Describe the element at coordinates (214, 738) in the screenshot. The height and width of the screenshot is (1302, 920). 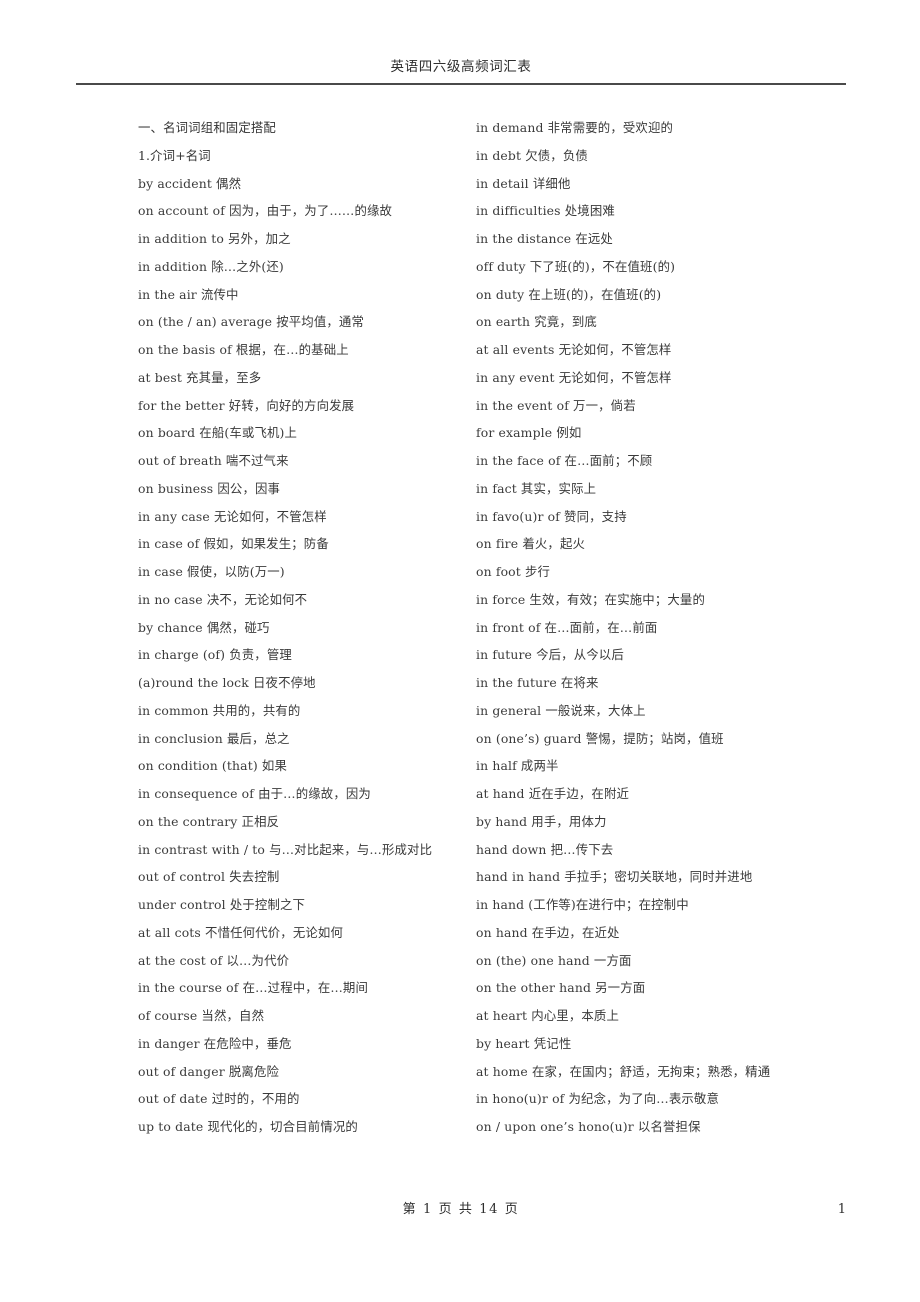
I see `vocab-entry: in conclusion 最后，总之` at that location.